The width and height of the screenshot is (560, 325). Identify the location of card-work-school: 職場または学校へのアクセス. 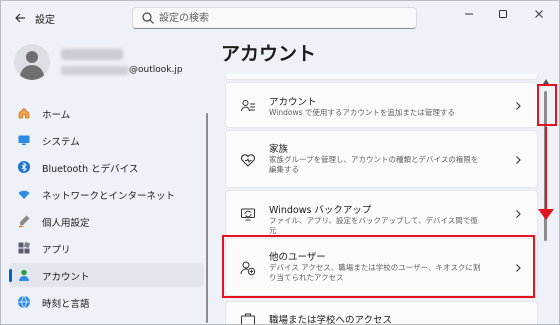
(381, 313).